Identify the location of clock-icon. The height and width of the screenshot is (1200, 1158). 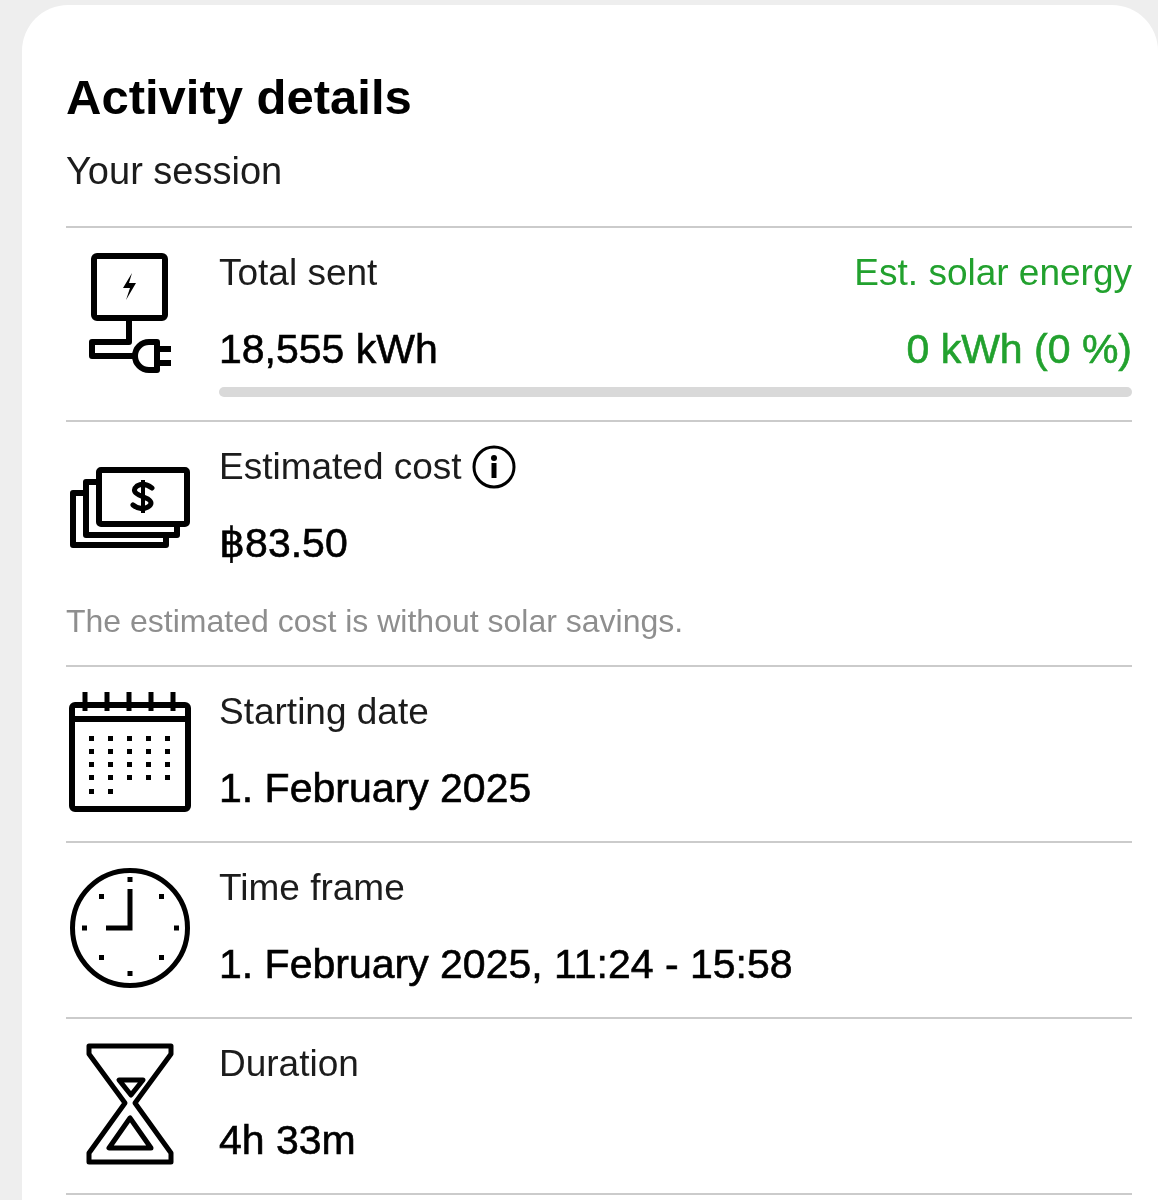
(130, 927).